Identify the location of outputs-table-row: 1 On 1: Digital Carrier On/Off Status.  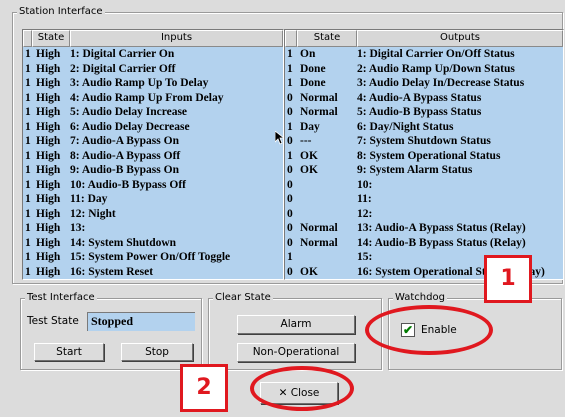
(424, 54).